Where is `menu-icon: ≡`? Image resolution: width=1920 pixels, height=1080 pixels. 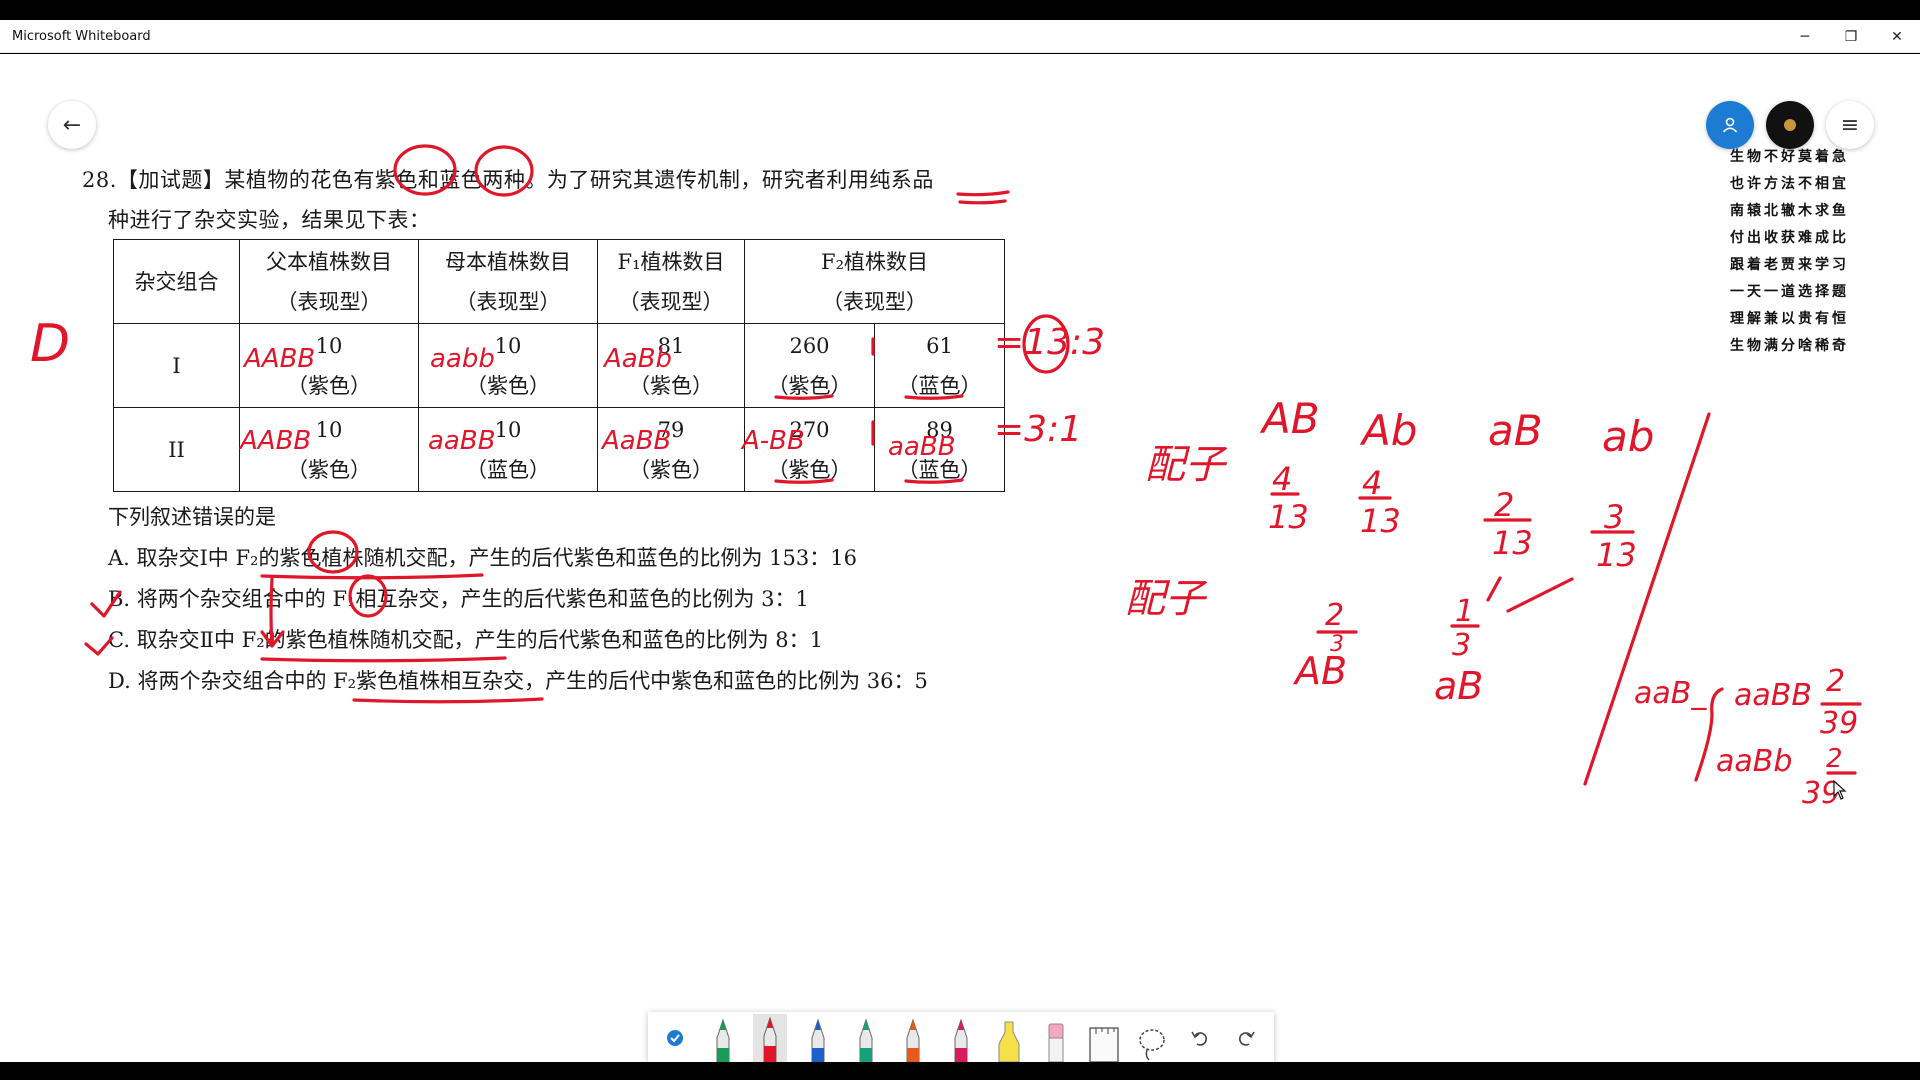 menu-icon: ≡ is located at coordinates (1850, 125).